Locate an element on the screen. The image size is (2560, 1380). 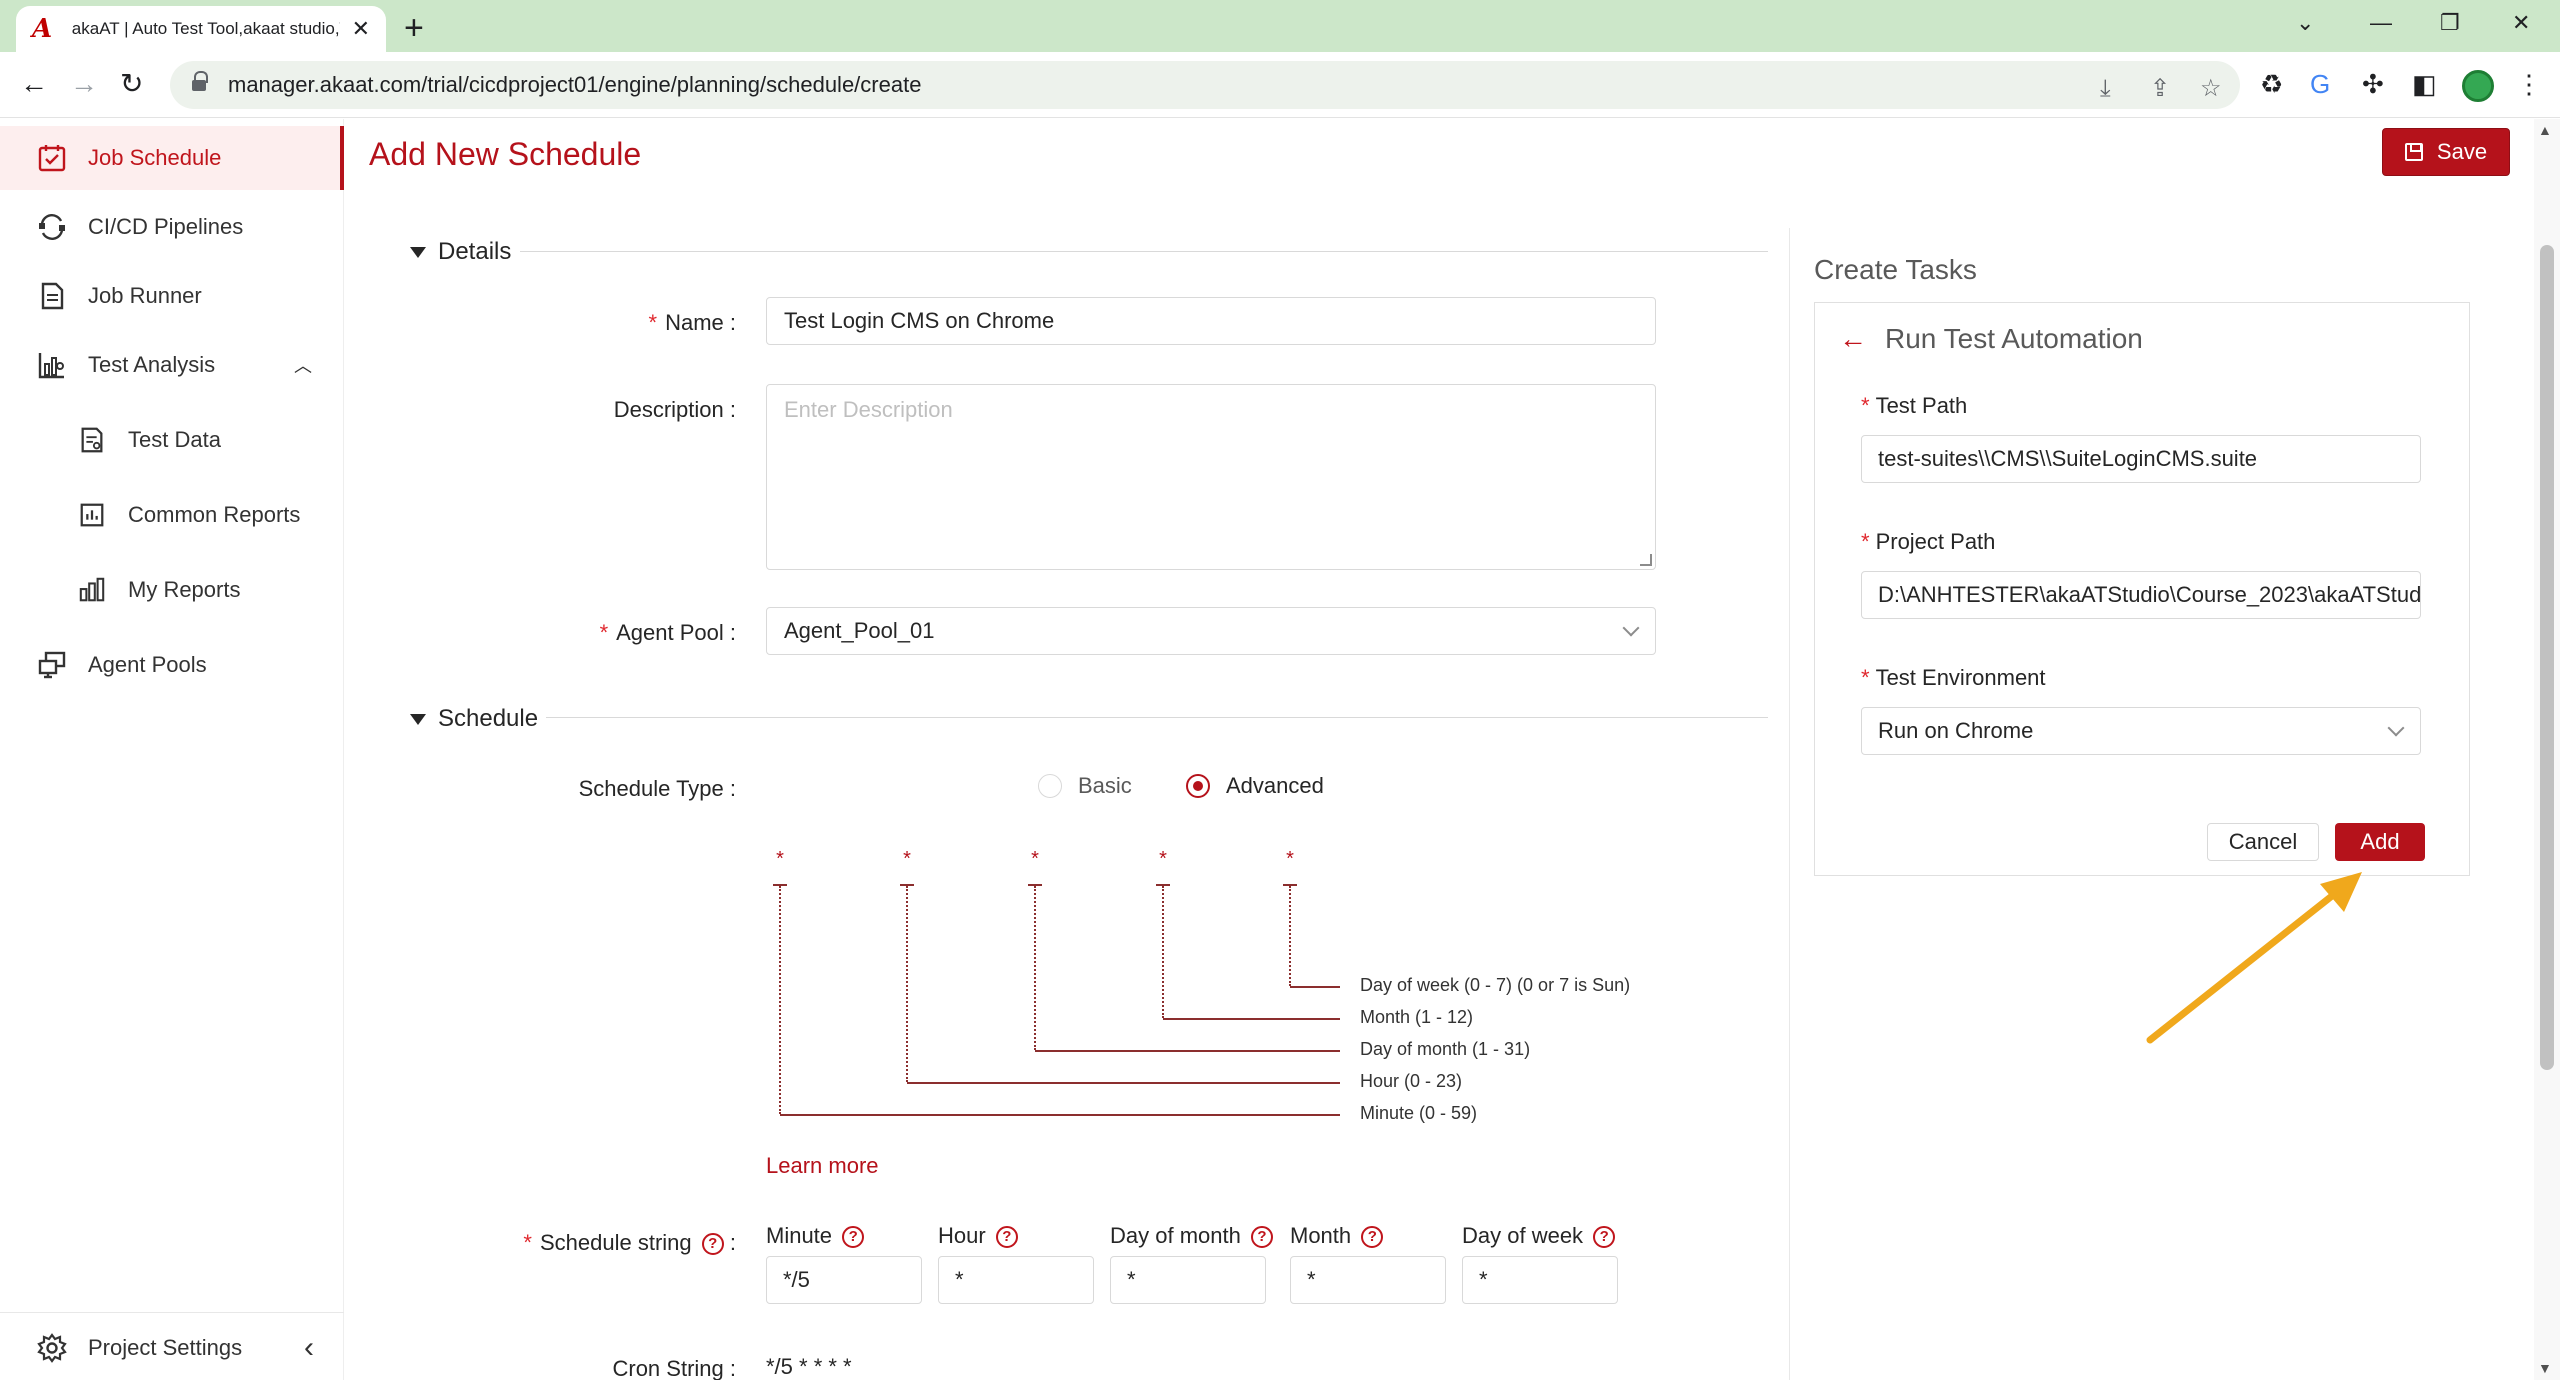
schedule-type-label: Schedule Type : is located at coordinates (657, 788).